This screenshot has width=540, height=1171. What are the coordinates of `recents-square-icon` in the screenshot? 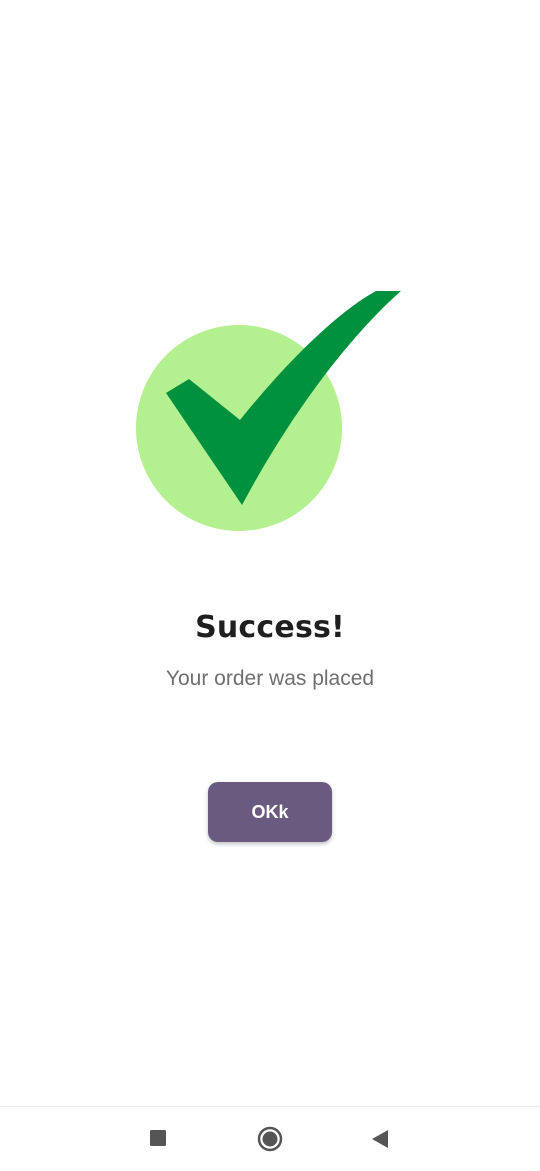 It's located at (158, 1138).